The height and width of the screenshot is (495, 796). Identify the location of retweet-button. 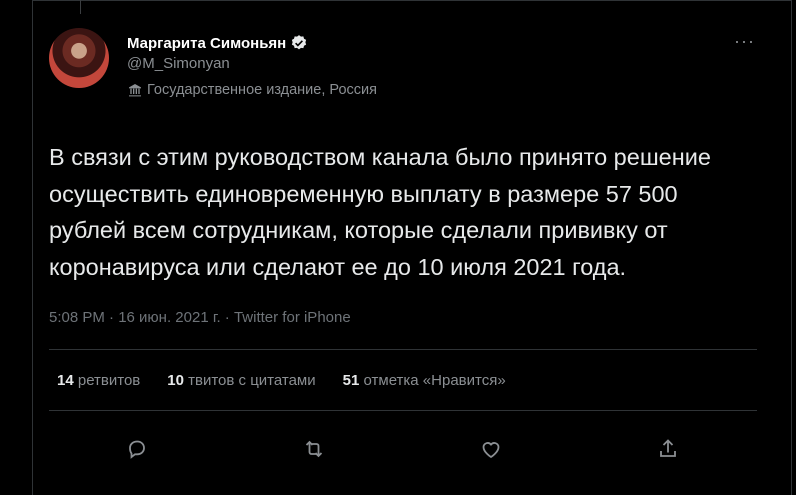
(315, 450).